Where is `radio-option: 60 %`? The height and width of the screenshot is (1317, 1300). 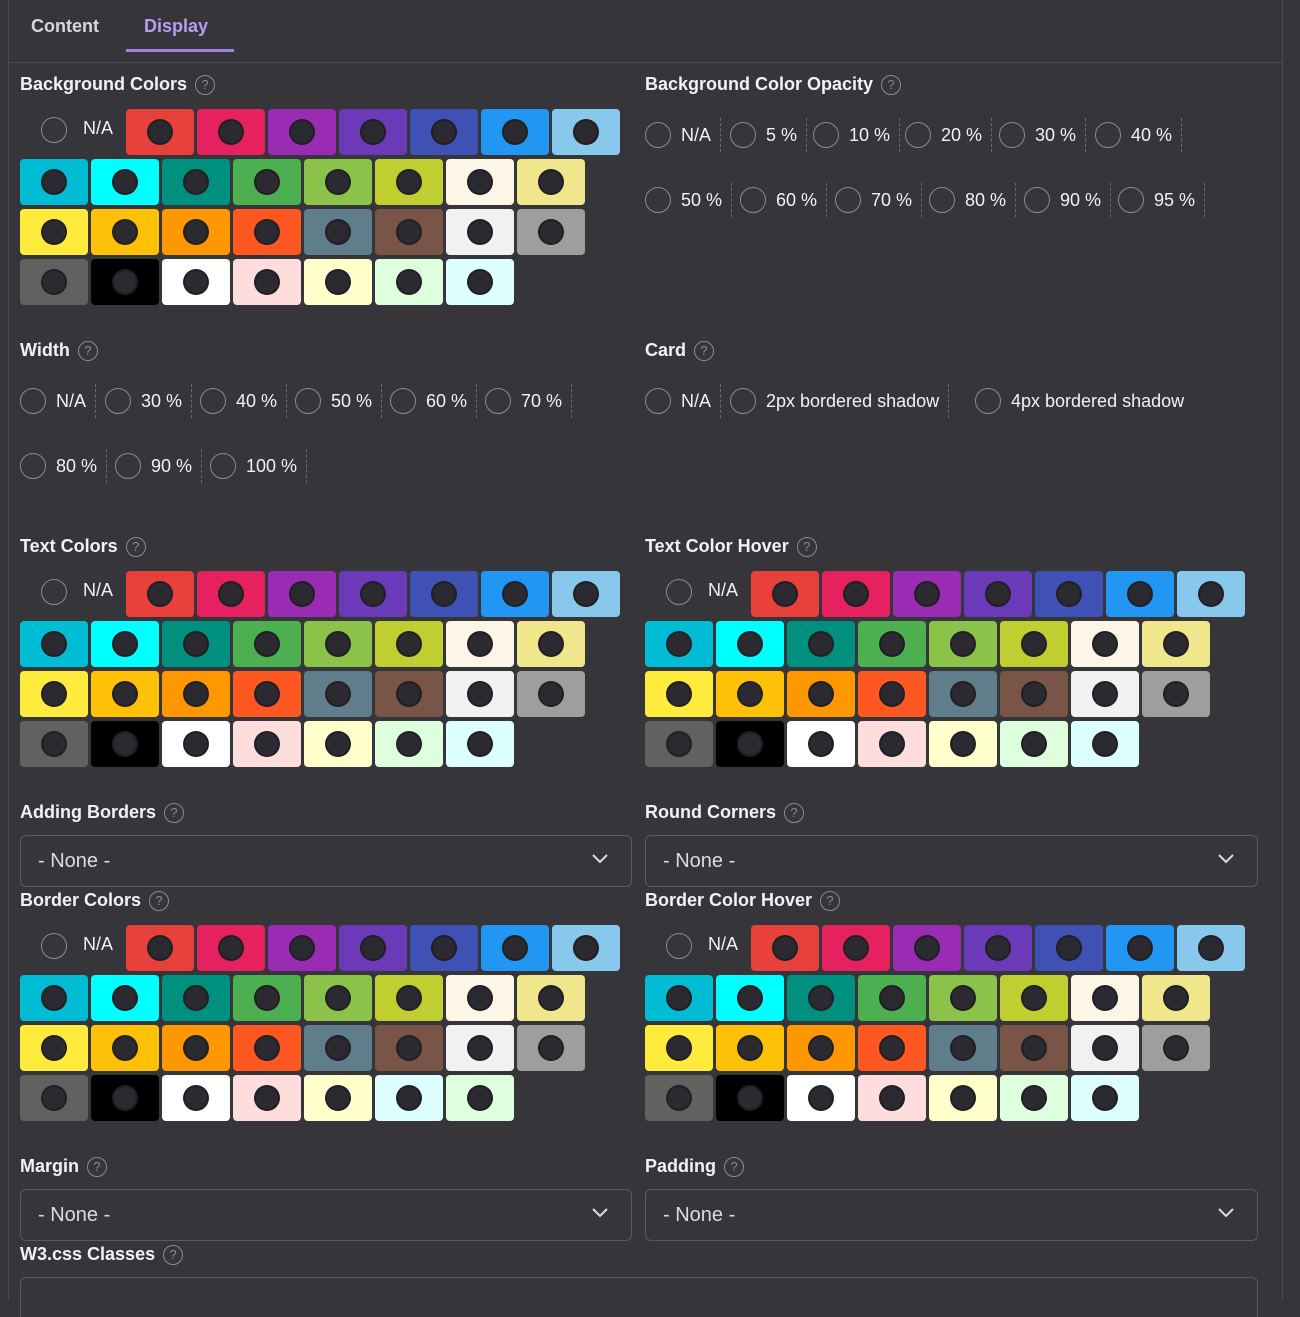 radio-option: 60 % is located at coordinates (434, 401).